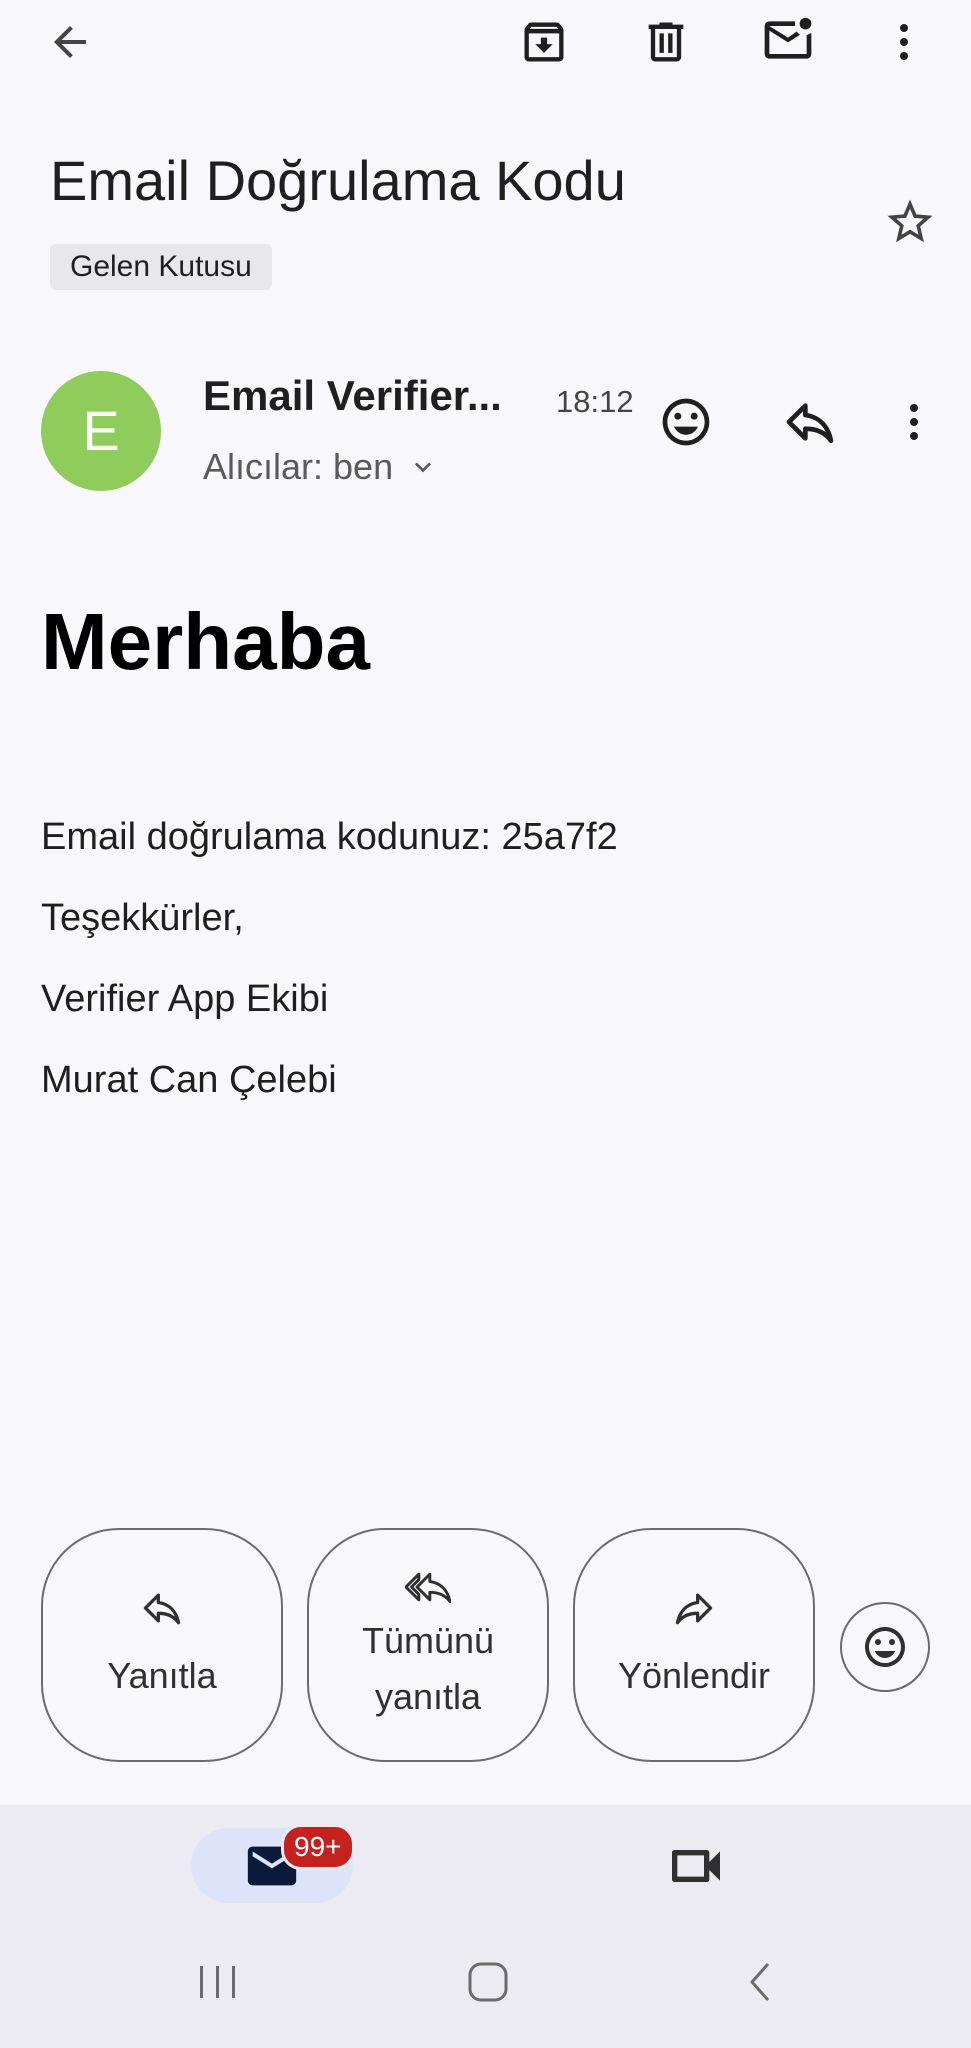 This screenshot has height=2048, width=971. Describe the element at coordinates (694, 1675) in the screenshot. I see `forward-label: Yönlendir` at that location.